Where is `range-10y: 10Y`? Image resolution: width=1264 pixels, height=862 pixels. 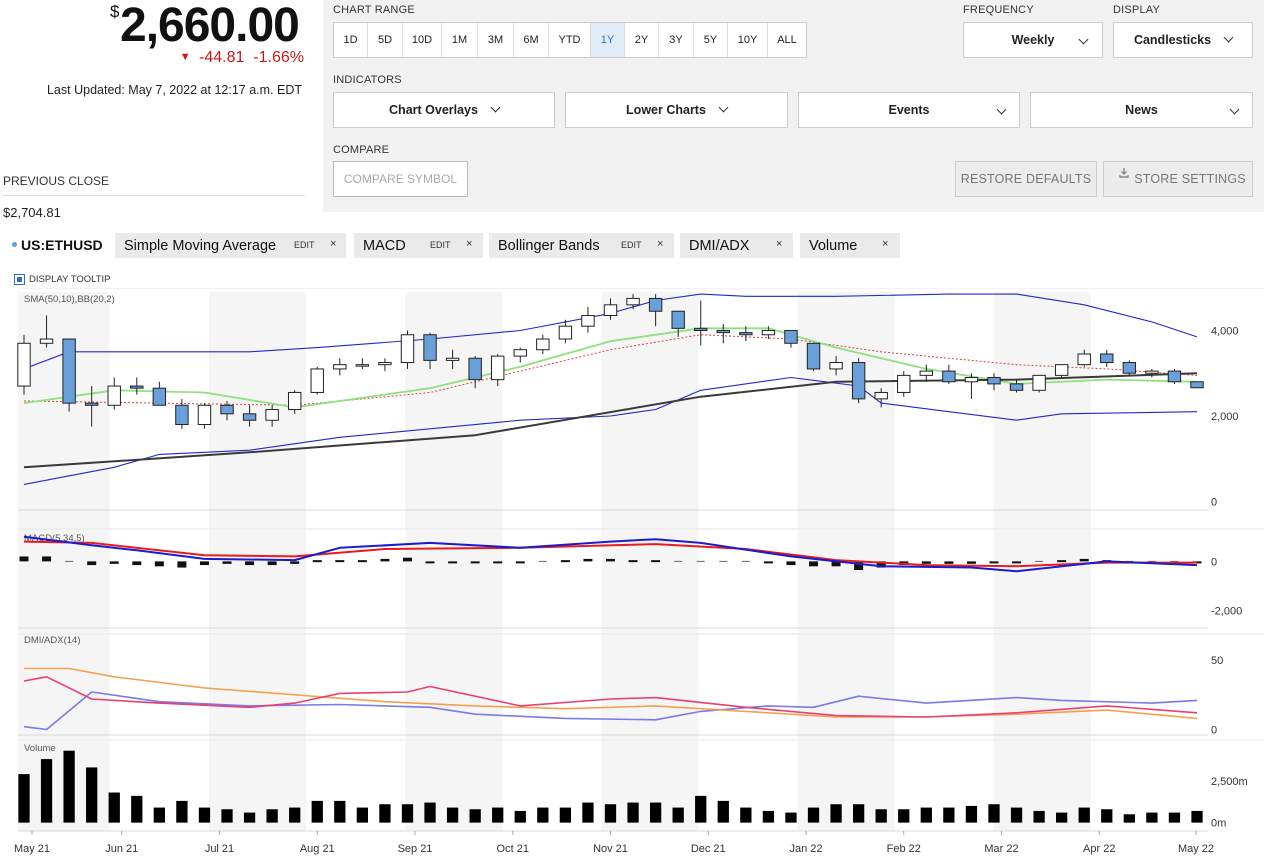
range-10y: 10Y is located at coordinates (748, 40).